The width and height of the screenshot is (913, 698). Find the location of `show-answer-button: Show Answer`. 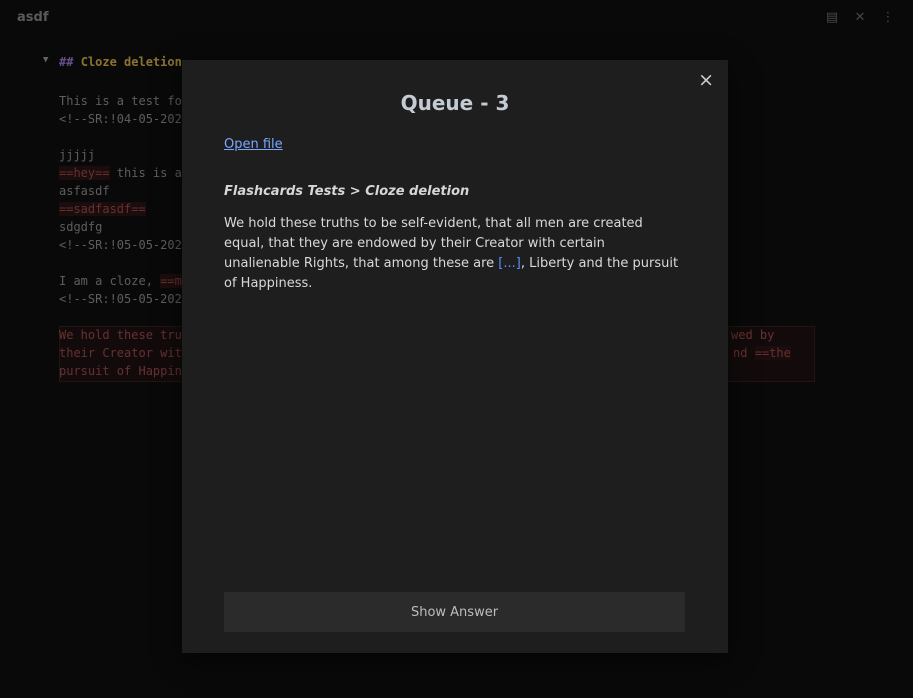

show-answer-button: Show Answer is located at coordinates (454, 612).